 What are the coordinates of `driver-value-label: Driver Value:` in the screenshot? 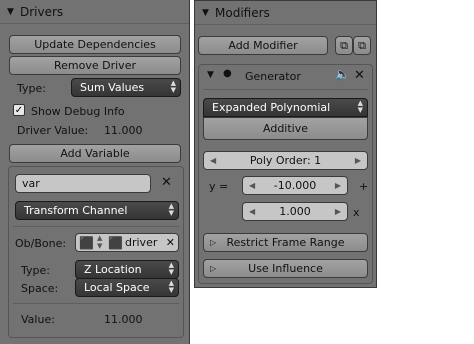 It's located at (53, 130).